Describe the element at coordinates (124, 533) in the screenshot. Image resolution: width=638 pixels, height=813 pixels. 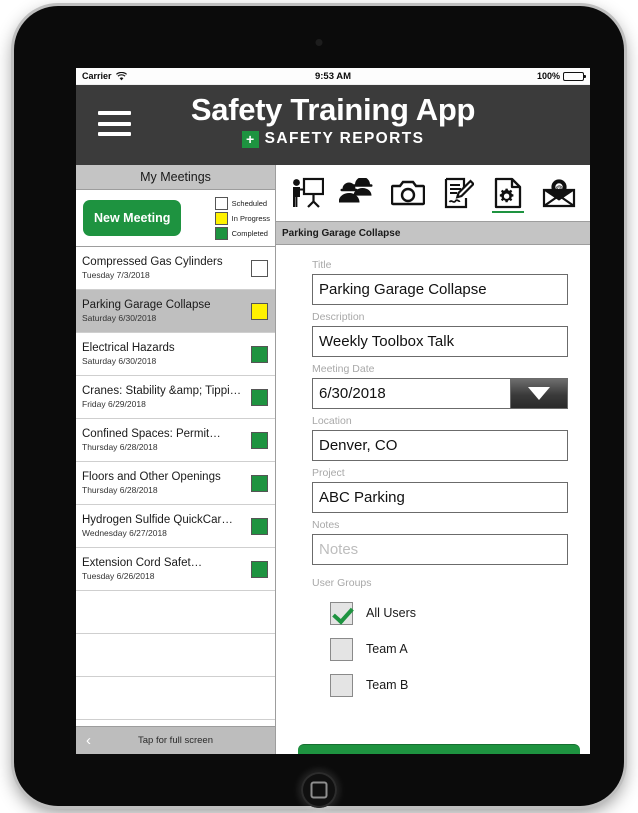
I see `meeting-date: Wednesday 6/27/2018` at that location.